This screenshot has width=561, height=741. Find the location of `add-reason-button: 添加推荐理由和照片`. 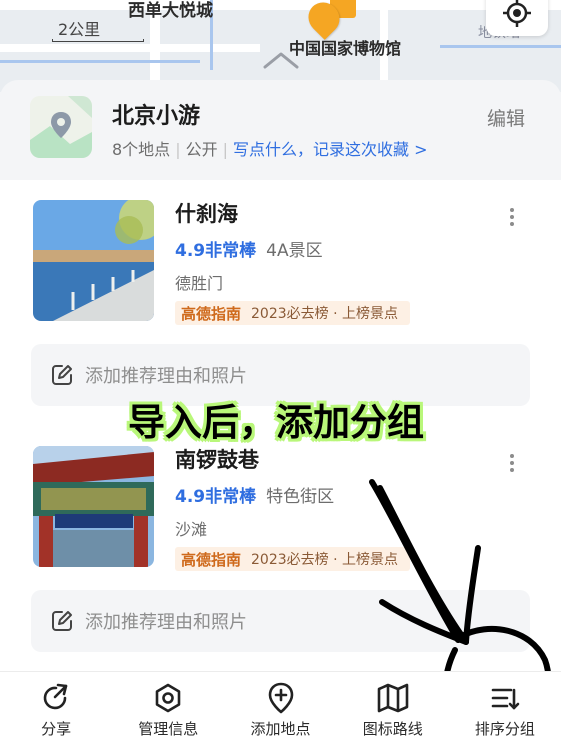

add-reason-button: 添加推荐理由和照片 is located at coordinates (280, 621).